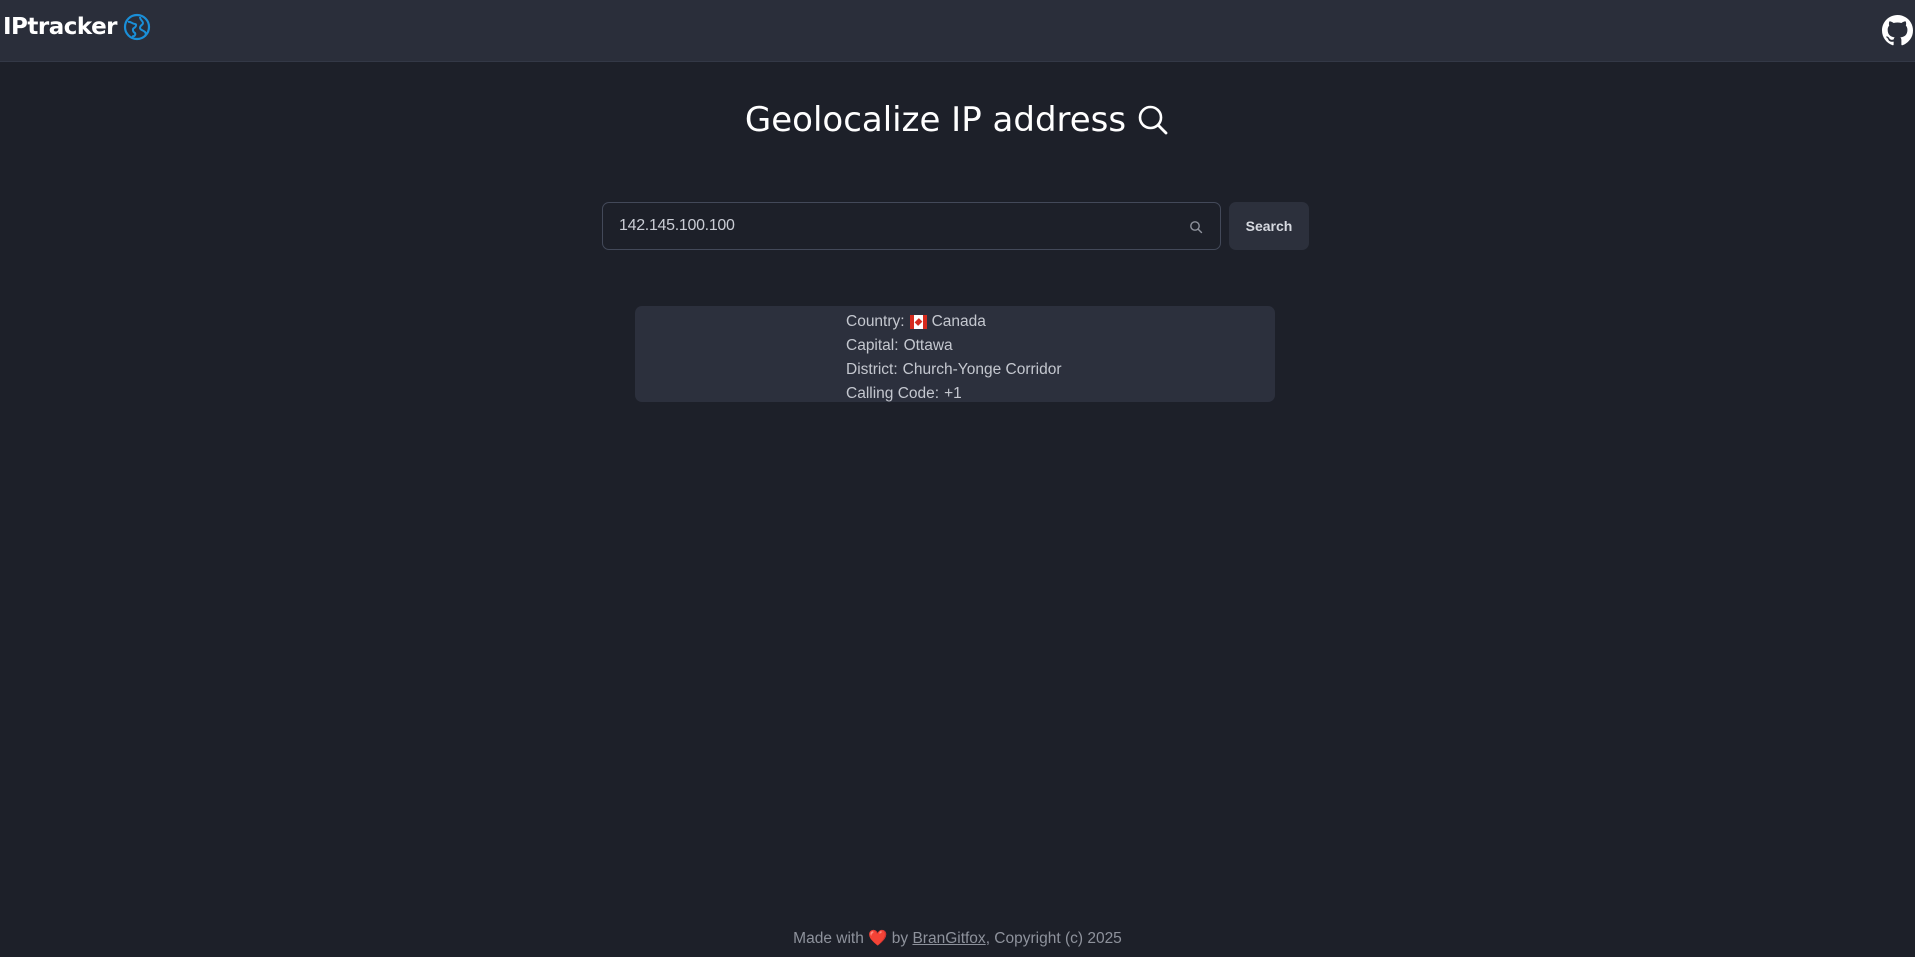 The height and width of the screenshot is (957, 1915). I want to click on calling-code-value: +1, so click(953, 393).